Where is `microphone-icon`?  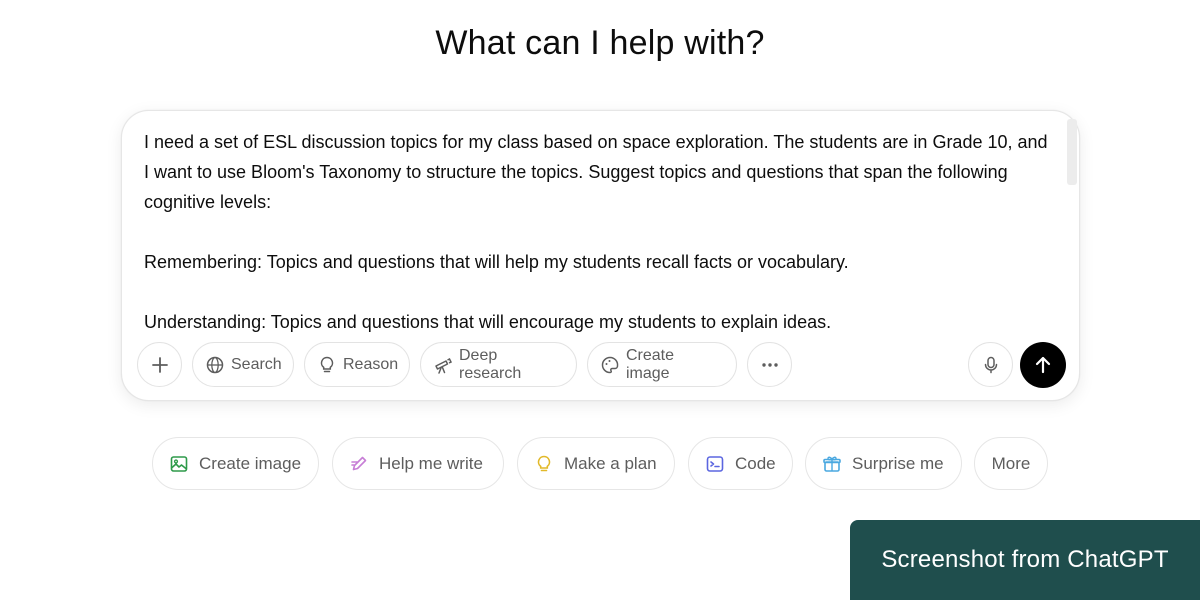 microphone-icon is located at coordinates (990, 364).